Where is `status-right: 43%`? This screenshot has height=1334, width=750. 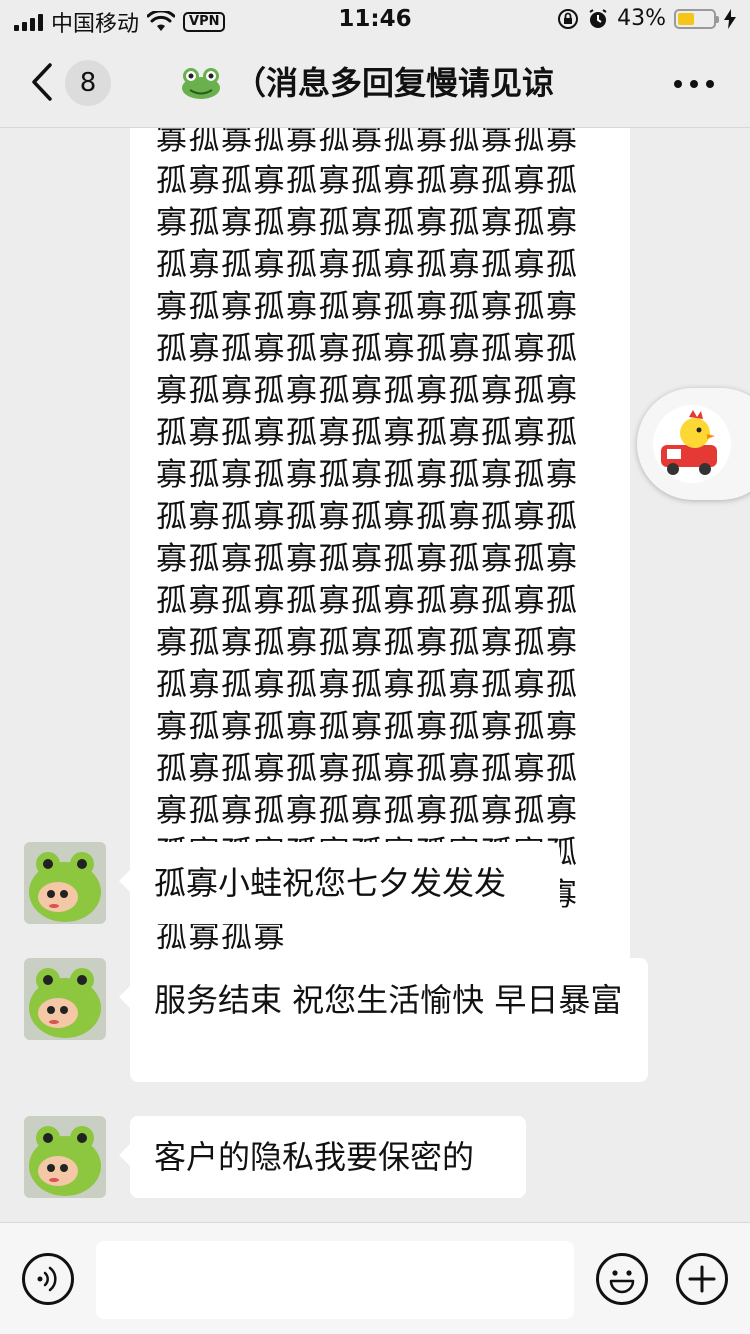
status-right: 43% is located at coordinates (646, 18).